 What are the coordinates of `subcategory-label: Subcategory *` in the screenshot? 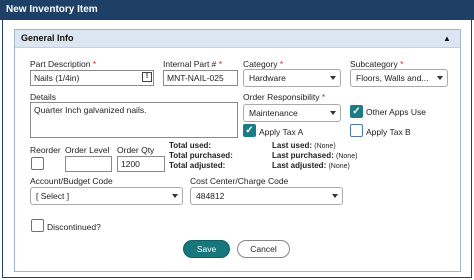 It's located at (377, 64).